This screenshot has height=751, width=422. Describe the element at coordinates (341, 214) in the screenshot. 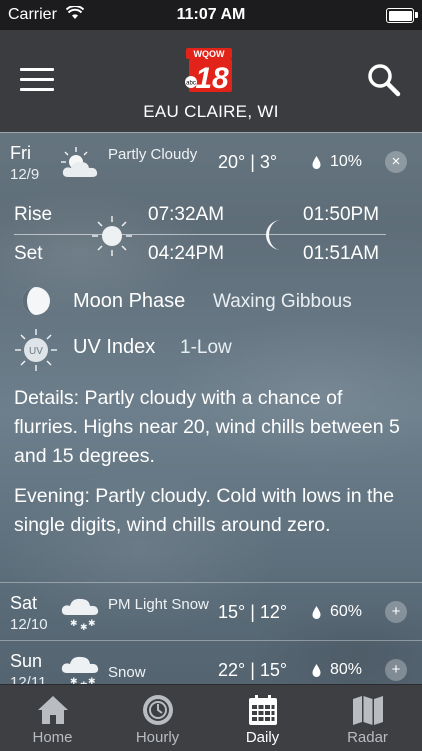

I see `moonrise-time: 01:50PM` at that location.